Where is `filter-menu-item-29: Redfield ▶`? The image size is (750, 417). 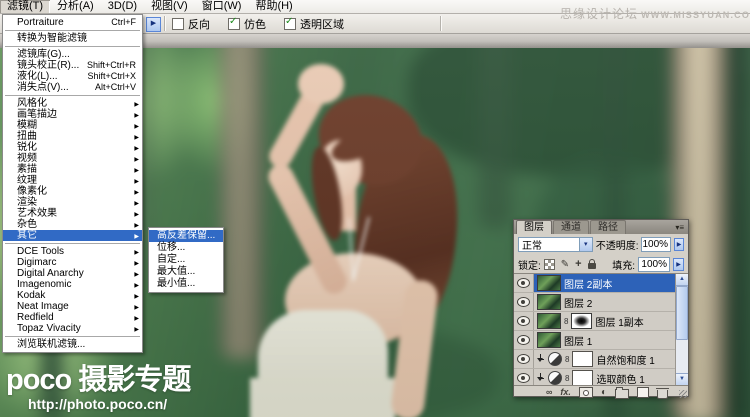 filter-menu-item-29: Redfield ▶ is located at coordinates (72, 317).